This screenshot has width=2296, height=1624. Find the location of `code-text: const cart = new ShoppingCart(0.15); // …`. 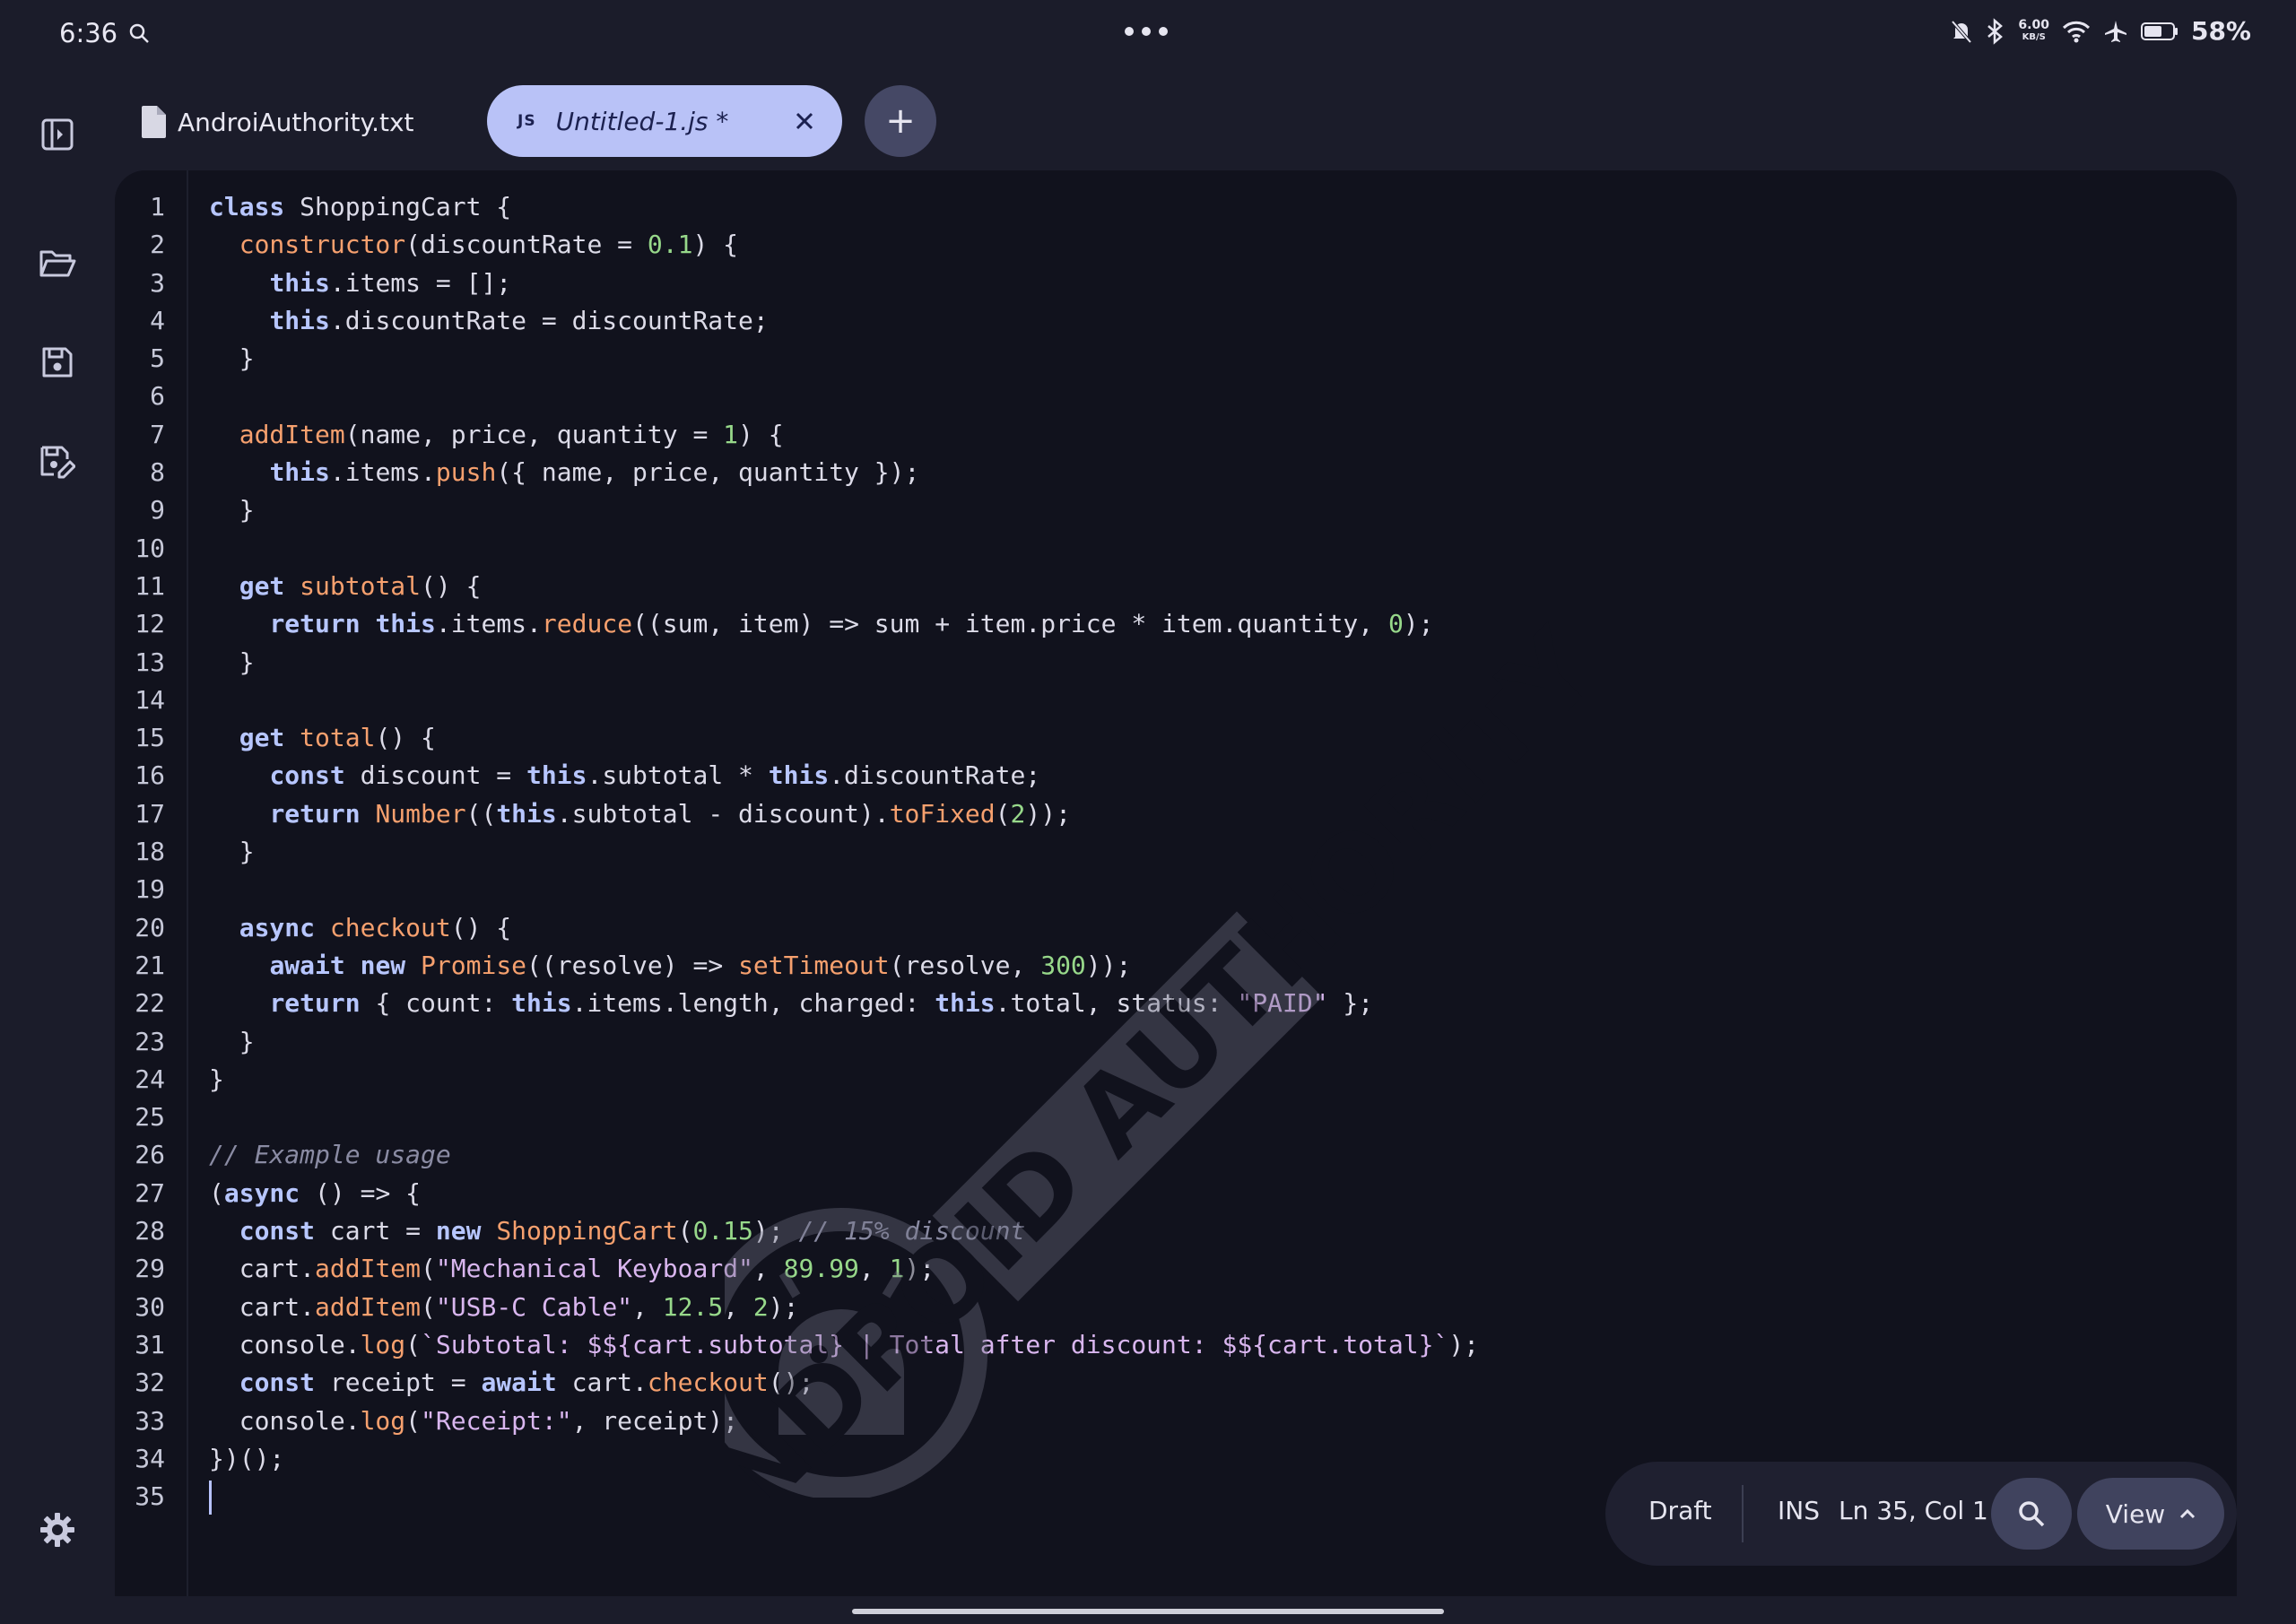

code-text: const cart = new ShoppingCart(0.15); // … is located at coordinates (617, 1231).